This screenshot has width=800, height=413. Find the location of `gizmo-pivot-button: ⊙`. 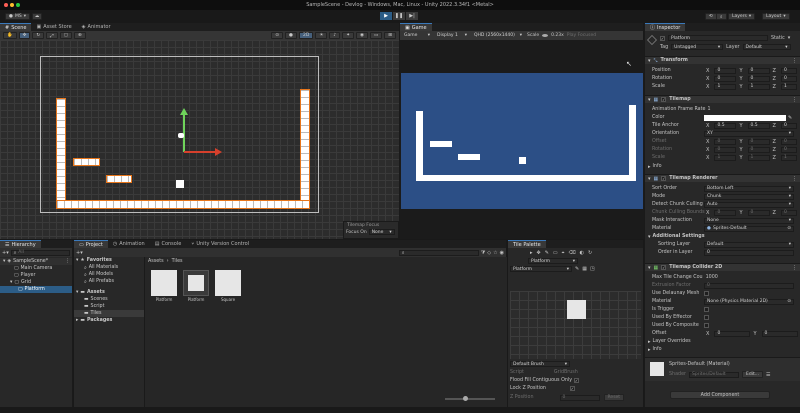

gizmo-pivot-button: ⊙ is located at coordinates (277, 35).